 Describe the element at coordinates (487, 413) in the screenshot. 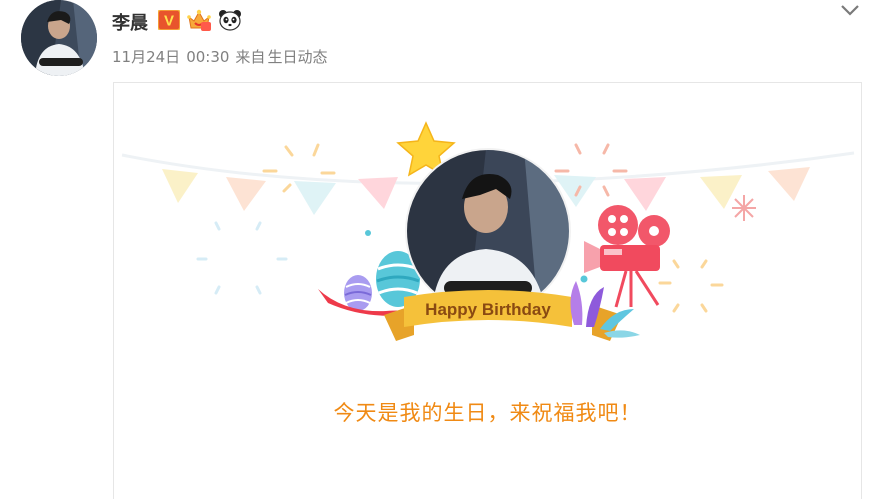

I see `birthday-message: 今天是我的生日，来祝福我吧！` at that location.